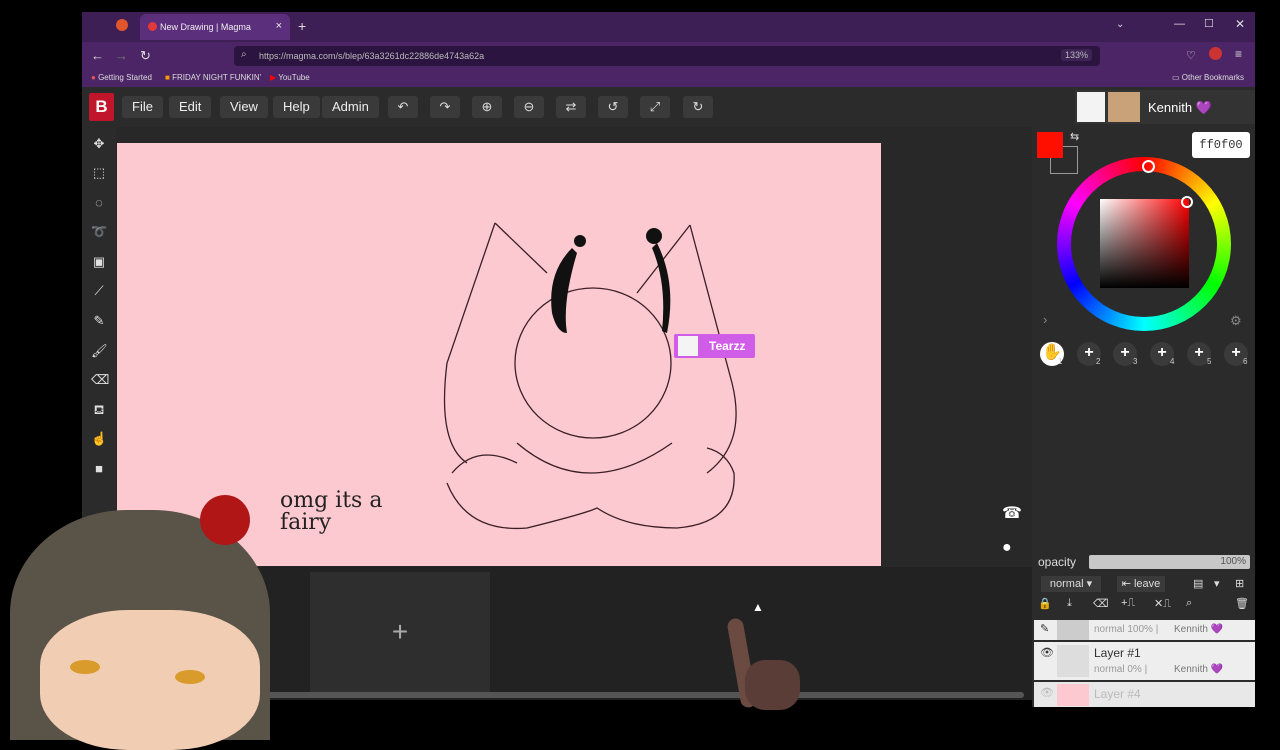 The image size is (1280, 750). I want to click on menu-edit: Edit, so click(190, 107).